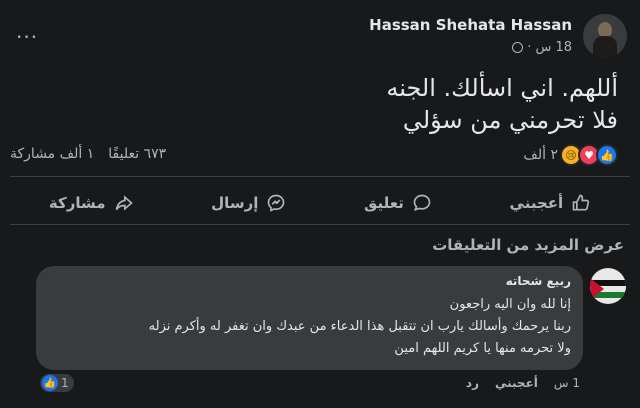 Image resolution: width=640 pixels, height=408 pixels. What do you see at coordinates (589, 155) in the screenshot?
I see `reaction-icons: 😢 ♥ 👍` at bounding box center [589, 155].